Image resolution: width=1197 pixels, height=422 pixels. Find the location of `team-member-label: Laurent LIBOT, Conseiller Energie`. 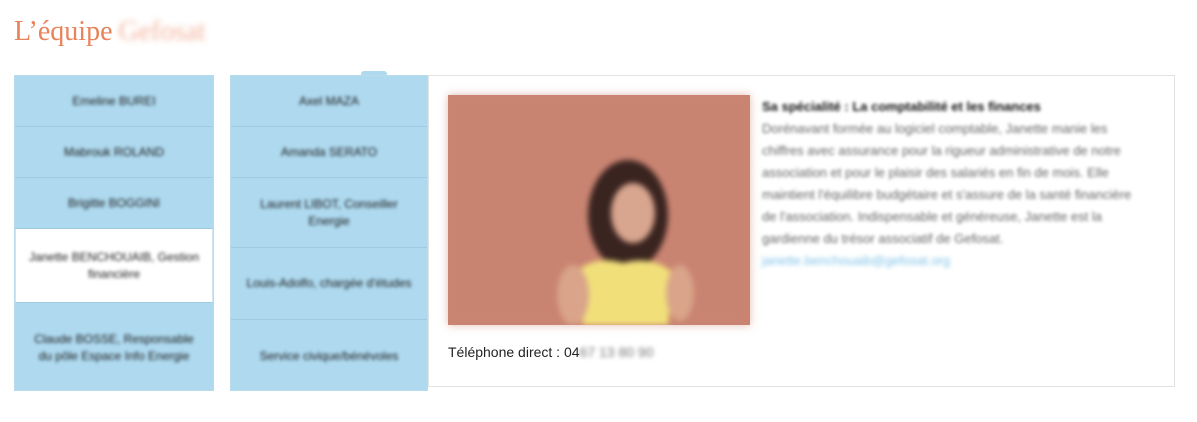

team-member-label: Laurent LIBOT, Conseiller Energie is located at coordinates (329, 212).